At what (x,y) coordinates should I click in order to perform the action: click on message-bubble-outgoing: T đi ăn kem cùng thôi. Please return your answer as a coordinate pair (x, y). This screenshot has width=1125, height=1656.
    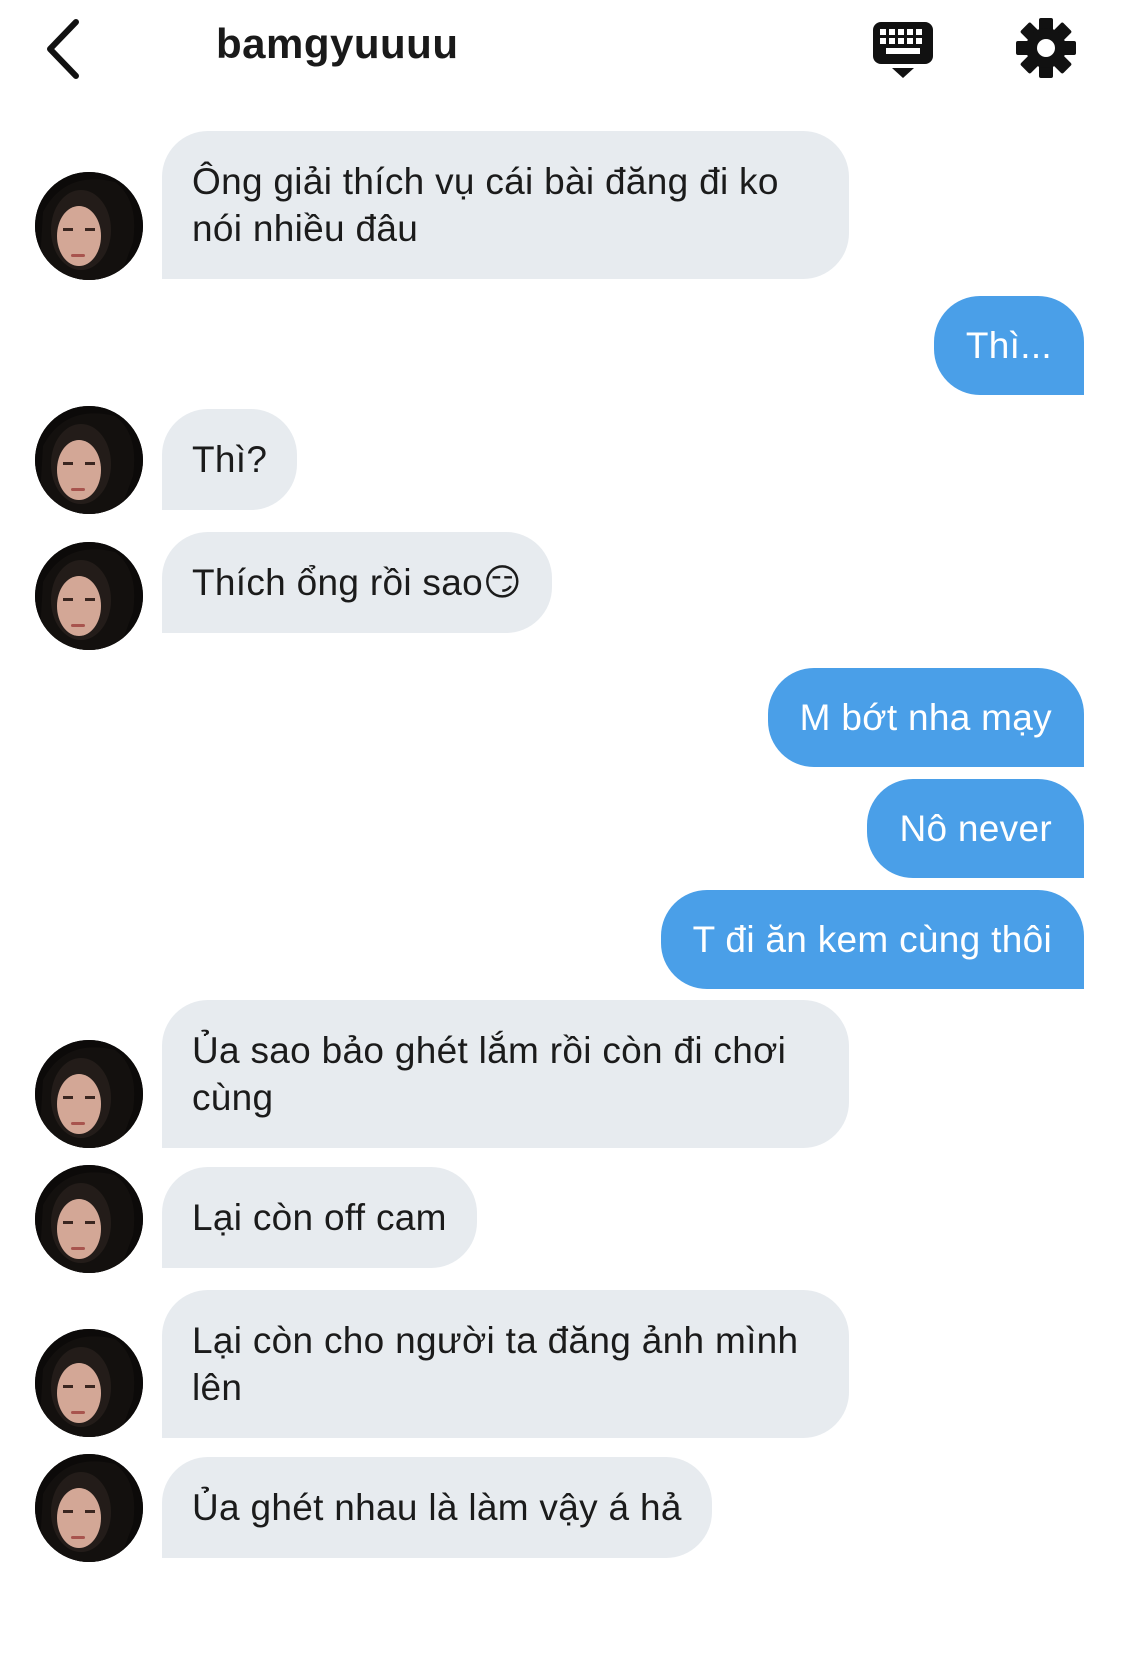
    Looking at the image, I should click on (872, 939).